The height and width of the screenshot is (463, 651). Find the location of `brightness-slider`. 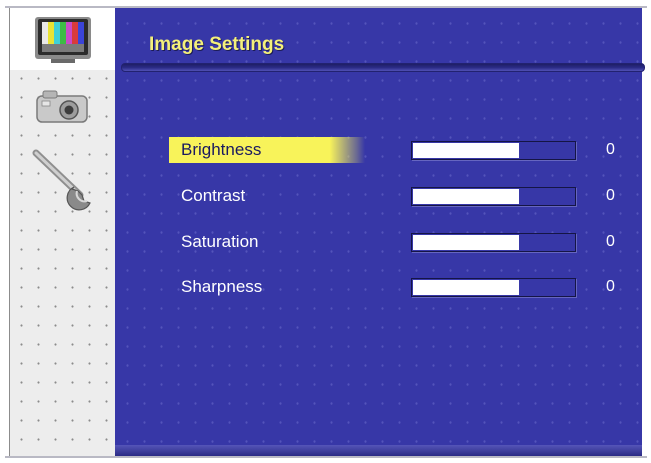

brightness-slider is located at coordinates (493, 150).